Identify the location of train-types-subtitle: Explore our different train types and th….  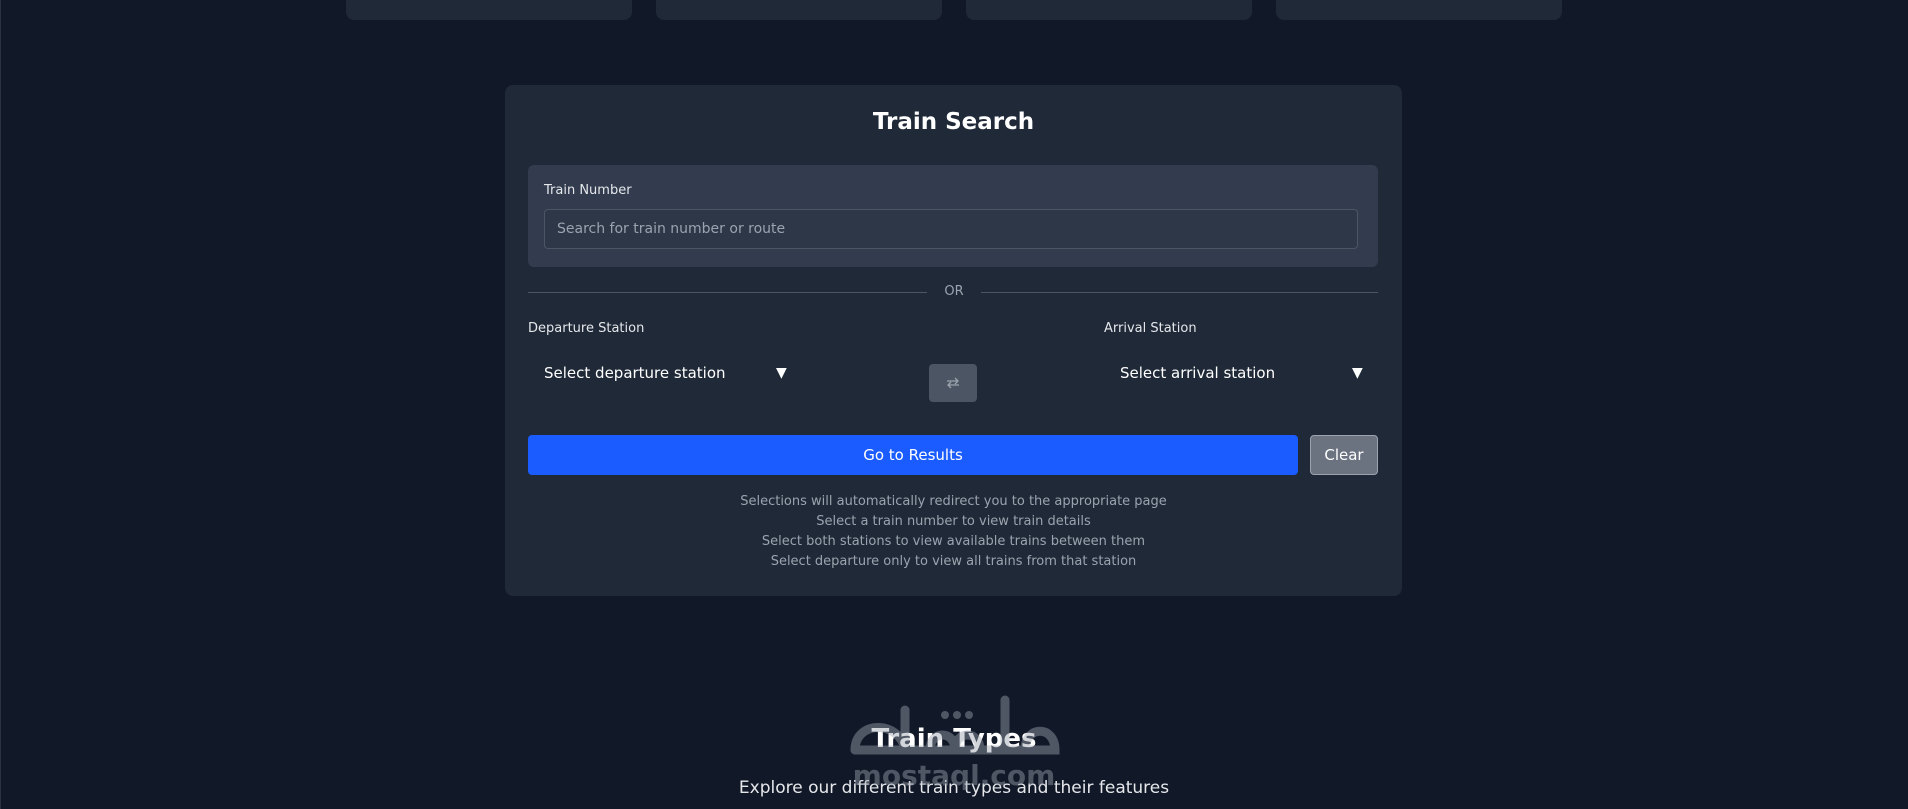
(954, 788).